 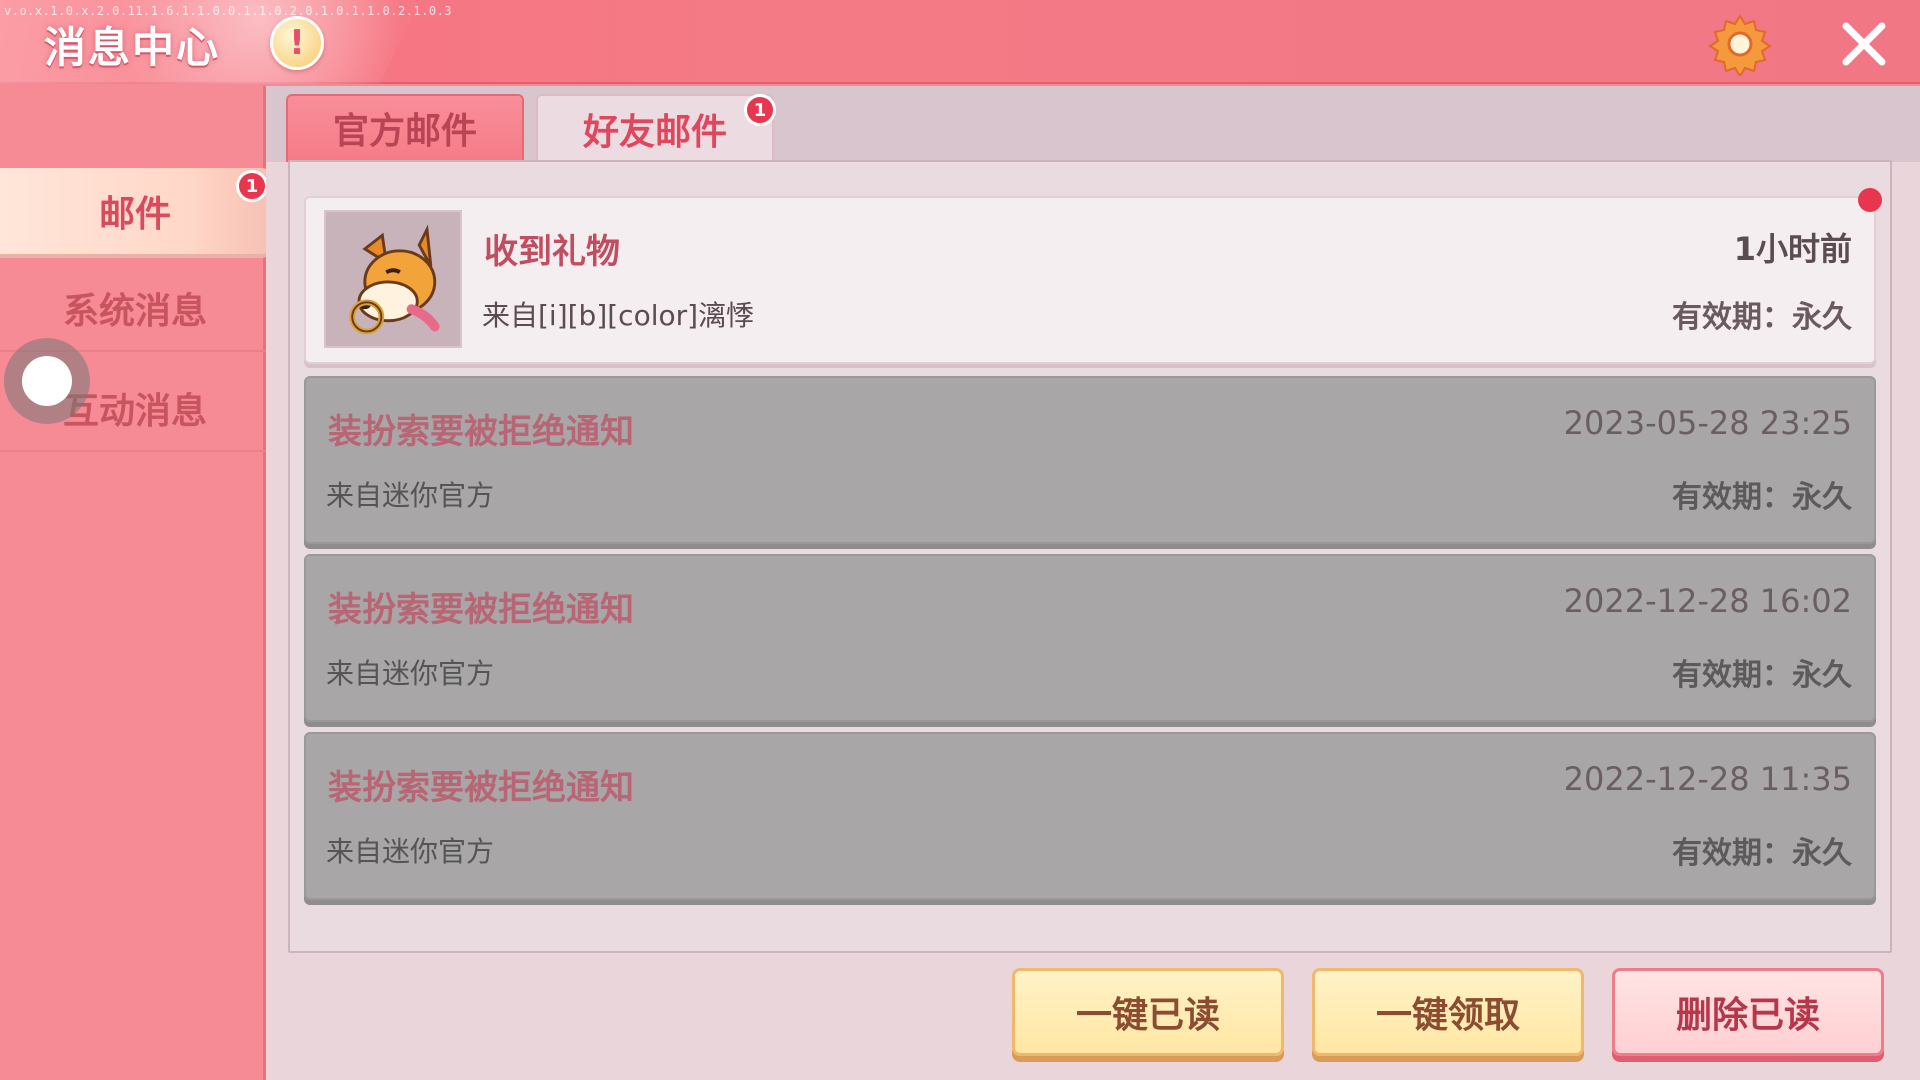 What do you see at coordinates (297, 43) in the screenshot?
I see `alert-icon: !` at bounding box center [297, 43].